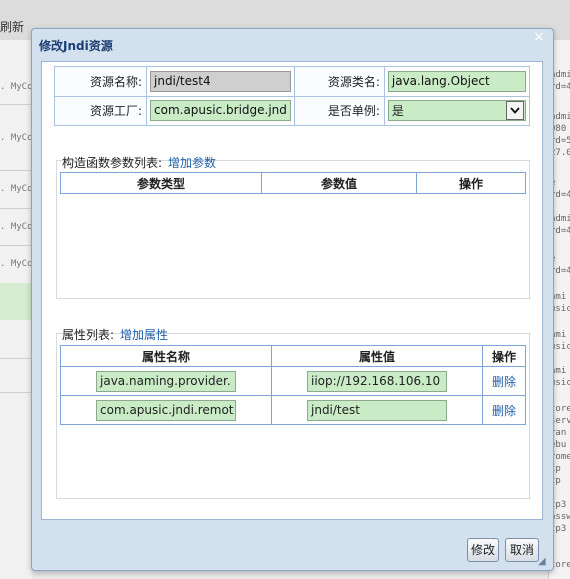 This screenshot has width=570, height=579. What do you see at coordinates (377, 381) in the screenshot?
I see `property-value-input: iiop://192.168.106.10` at bounding box center [377, 381].